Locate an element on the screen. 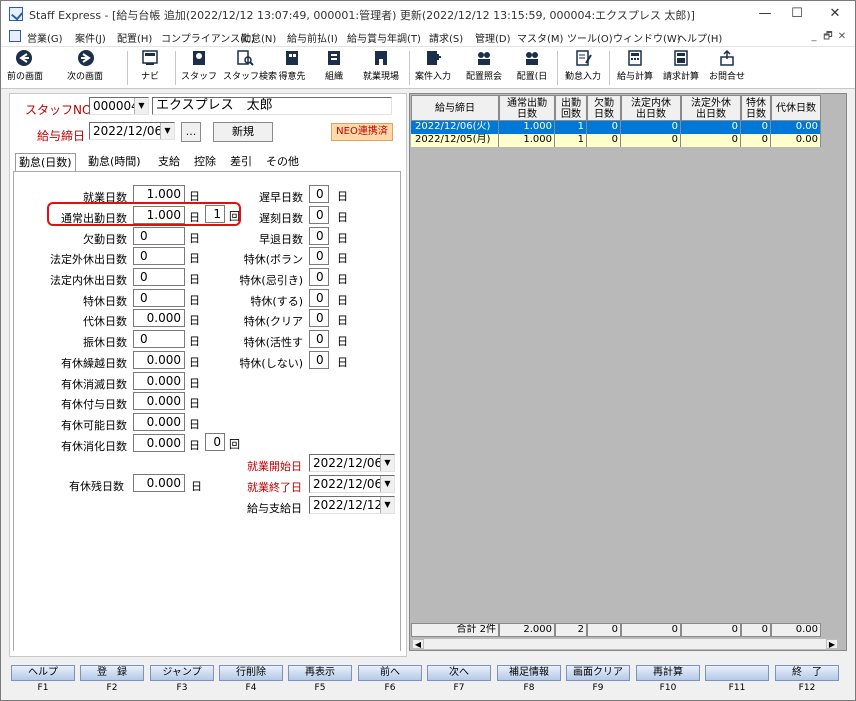 The width and height of the screenshot is (856, 701). function-key-f3: ジャンプ F3 is located at coordinates (182, 679).